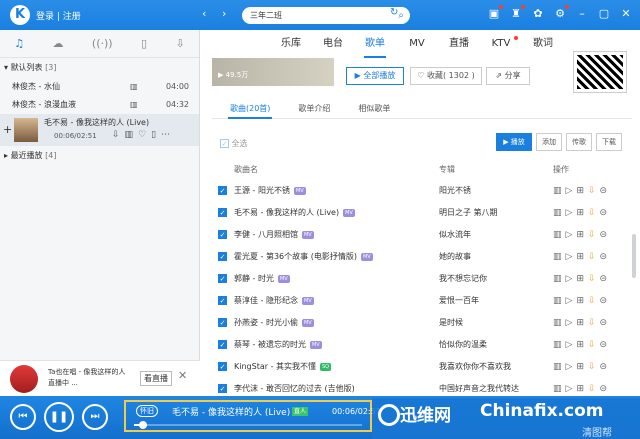 The image size is (640, 439). I want to click on search-icon: ⌕, so click(401, 15).